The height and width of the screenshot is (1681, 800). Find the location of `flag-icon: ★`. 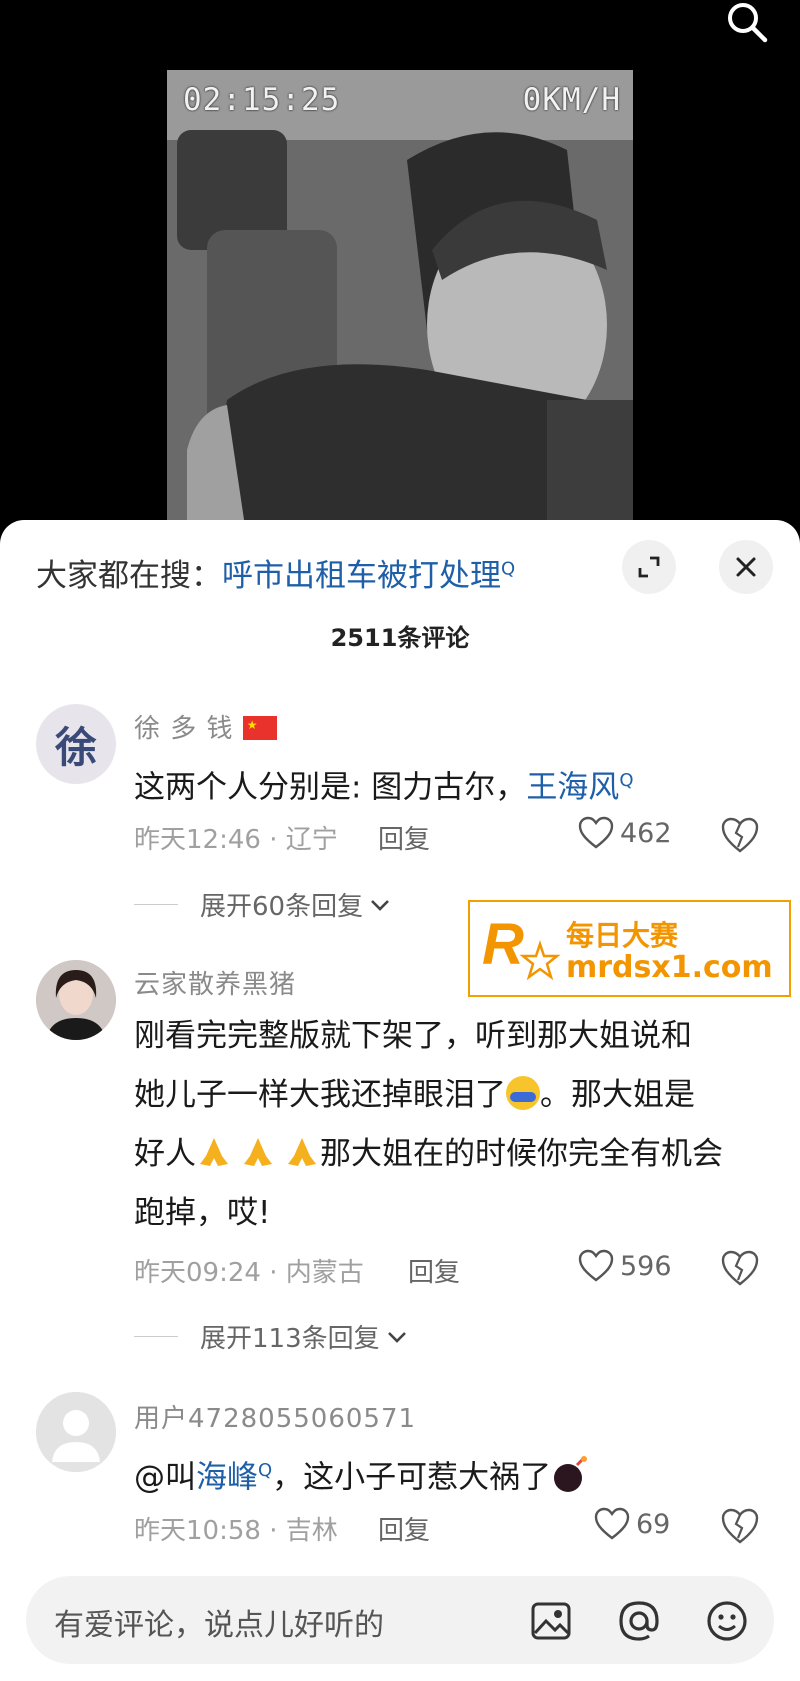

flag-icon: ★ is located at coordinates (259, 728).